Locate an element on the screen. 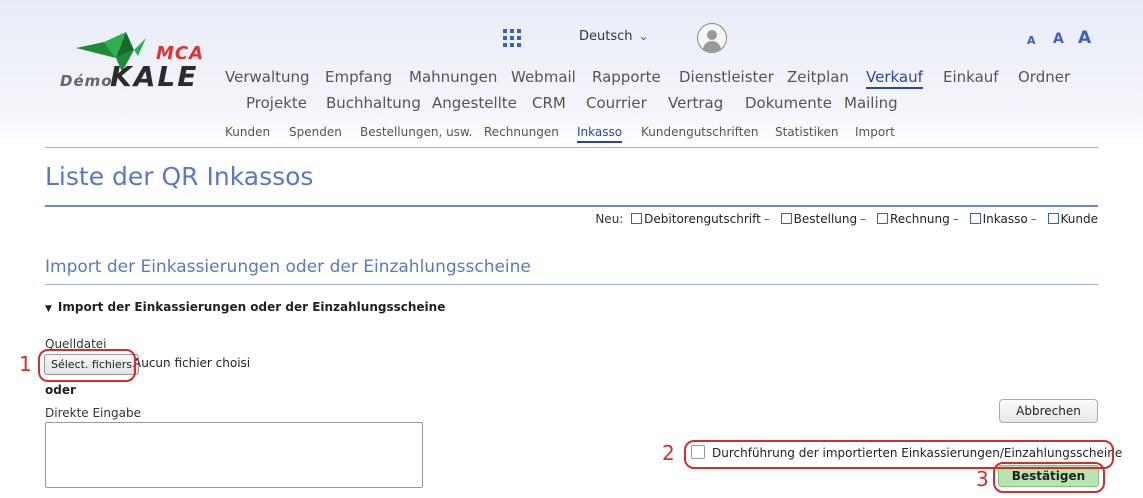  divider is located at coordinates (571, 147).